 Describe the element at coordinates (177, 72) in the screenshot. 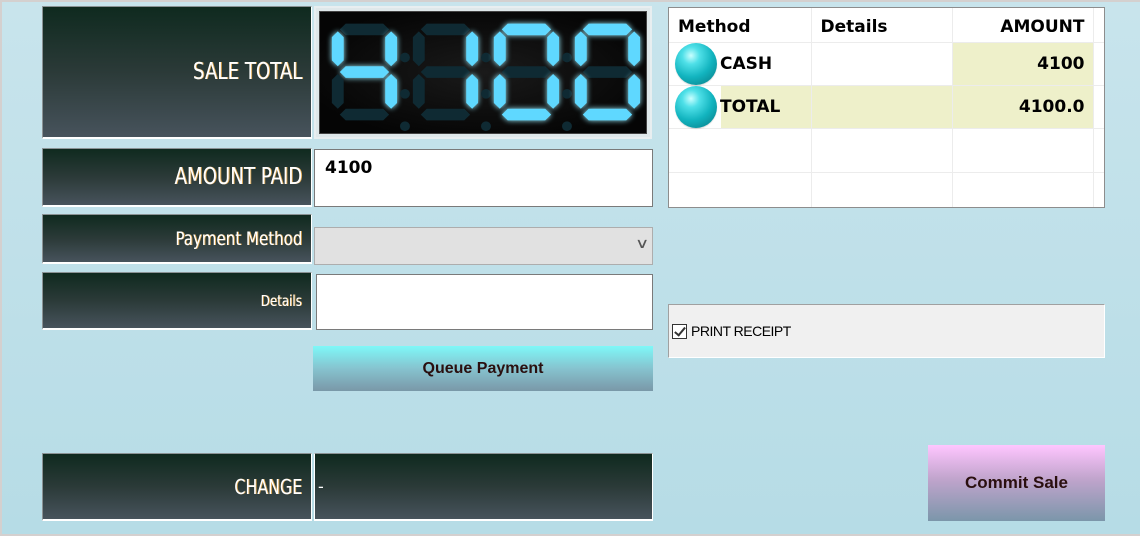

I see `sale-total-label: SALE TOTAL` at that location.